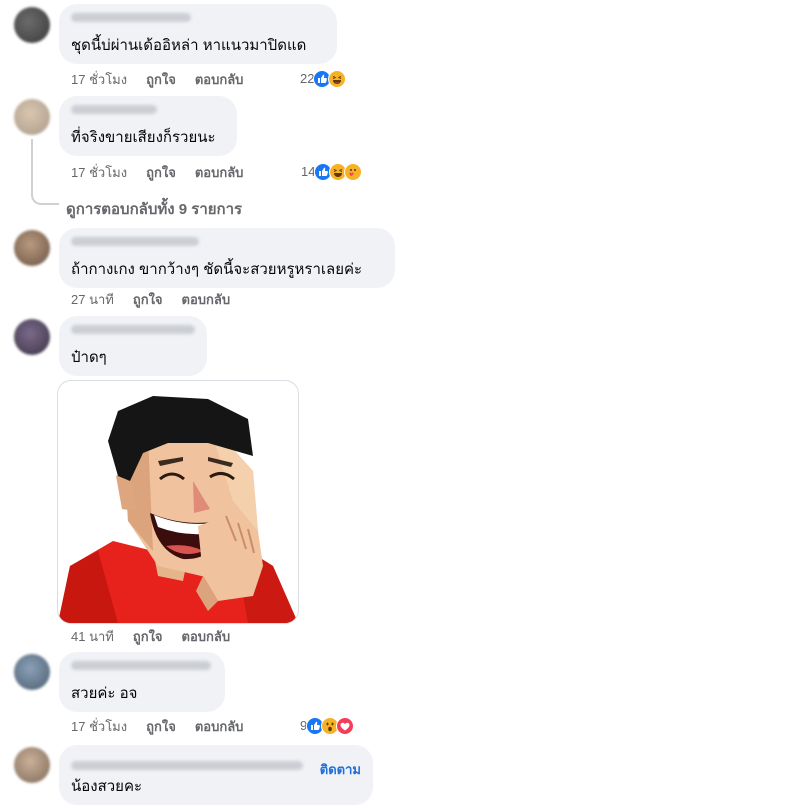 Image resolution: width=800 pixels, height=808 pixels. Describe the element at coordinates (154, 209) in the screenshot. I see `view-replies-link: ดูการตอบกลับทั้ง 9 รายการ` at that location.